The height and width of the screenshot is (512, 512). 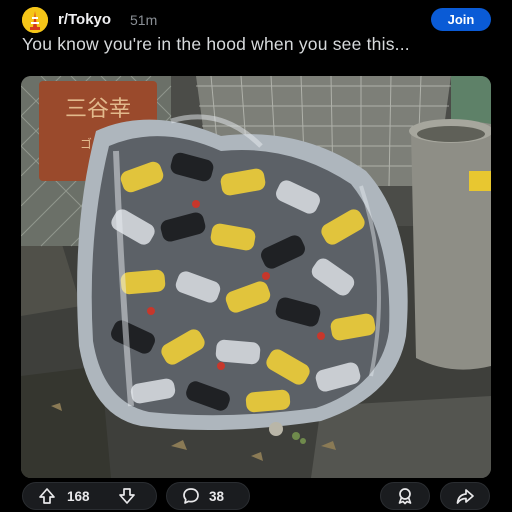 What do you see at coordinates (217, 496) in the screenshot?
I see `comment-count: 38` at bounding box center [217, 496].